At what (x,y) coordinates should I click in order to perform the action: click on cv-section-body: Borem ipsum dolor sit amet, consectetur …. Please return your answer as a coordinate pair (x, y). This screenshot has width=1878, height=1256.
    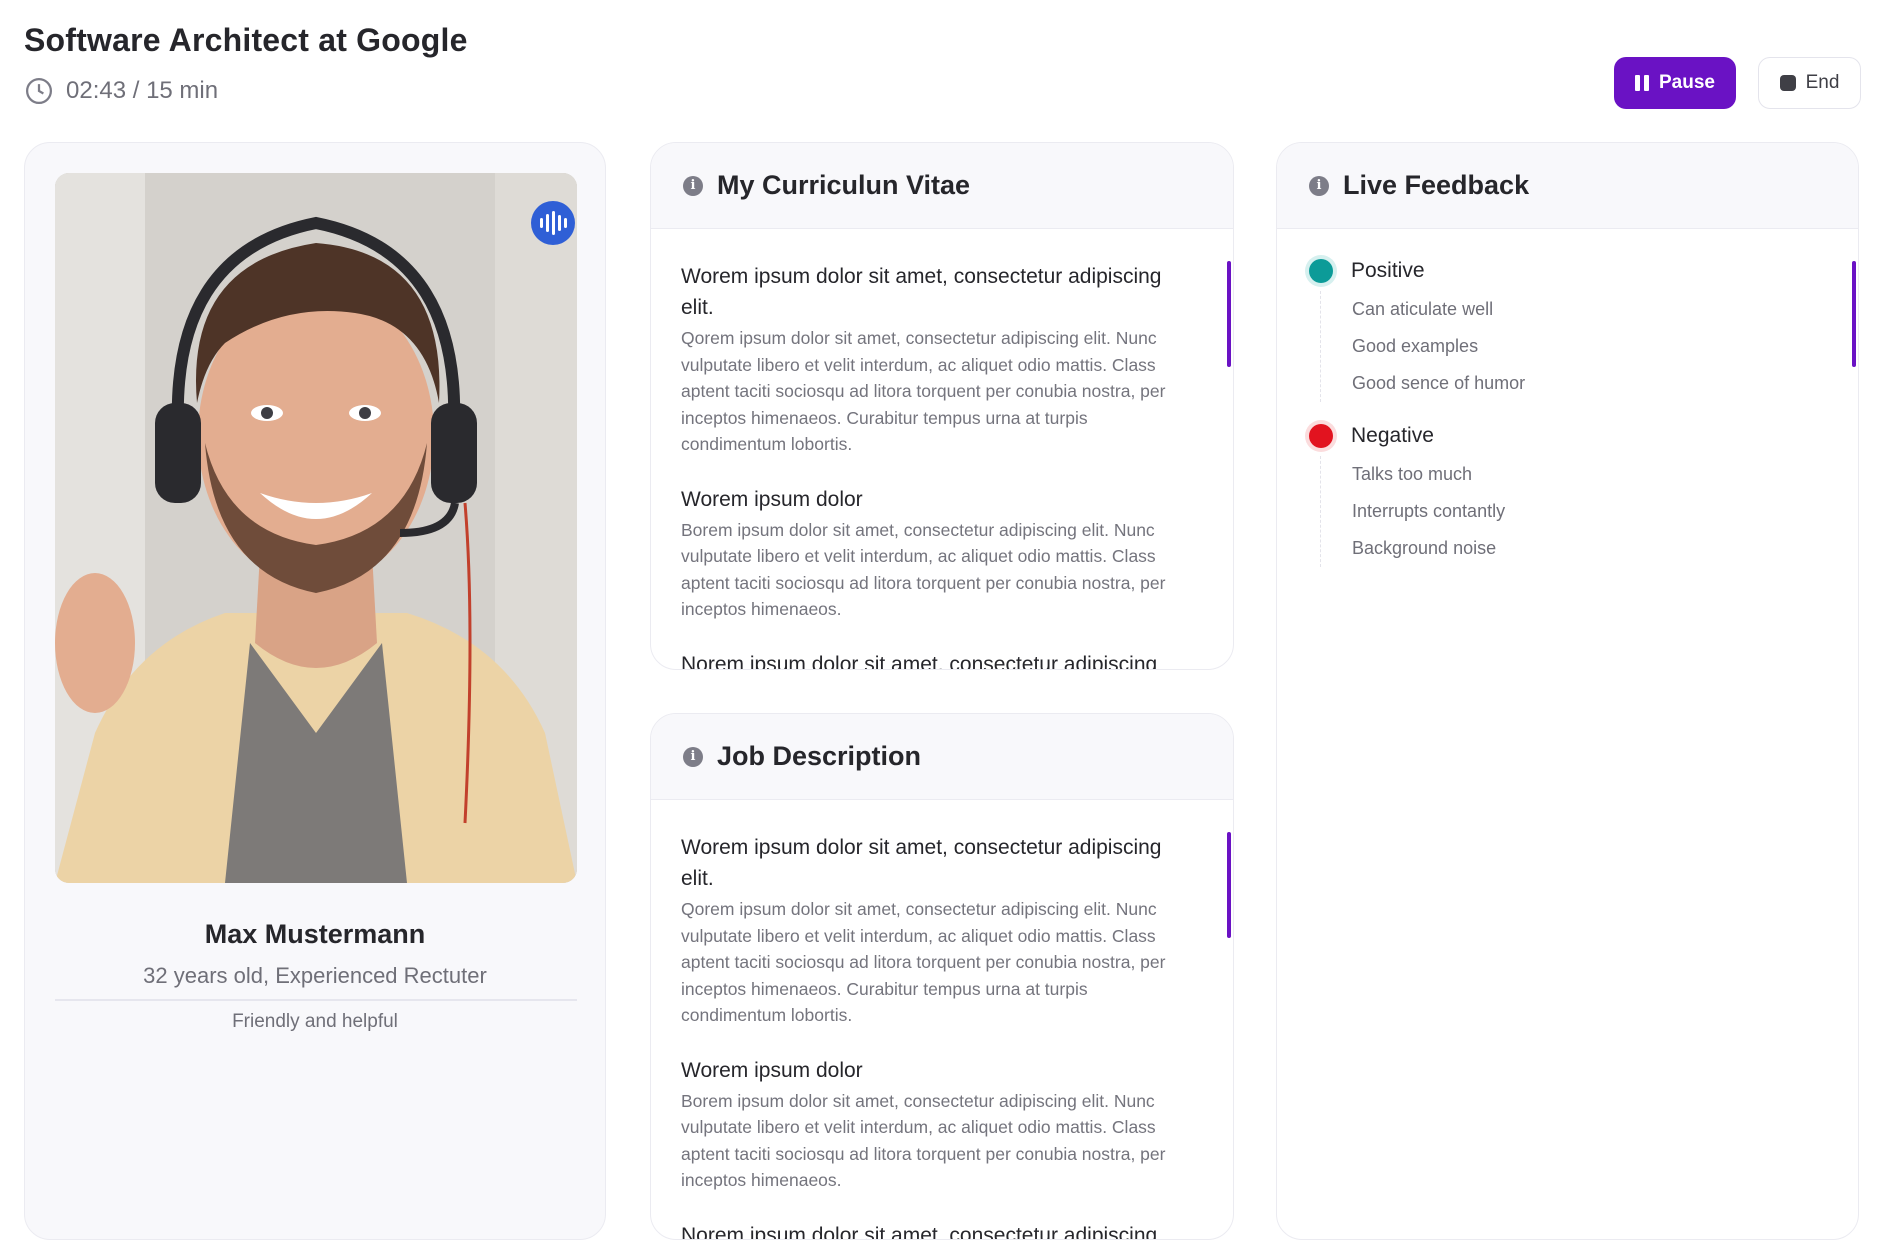
    Looking at the image, I should click on (923, 569).